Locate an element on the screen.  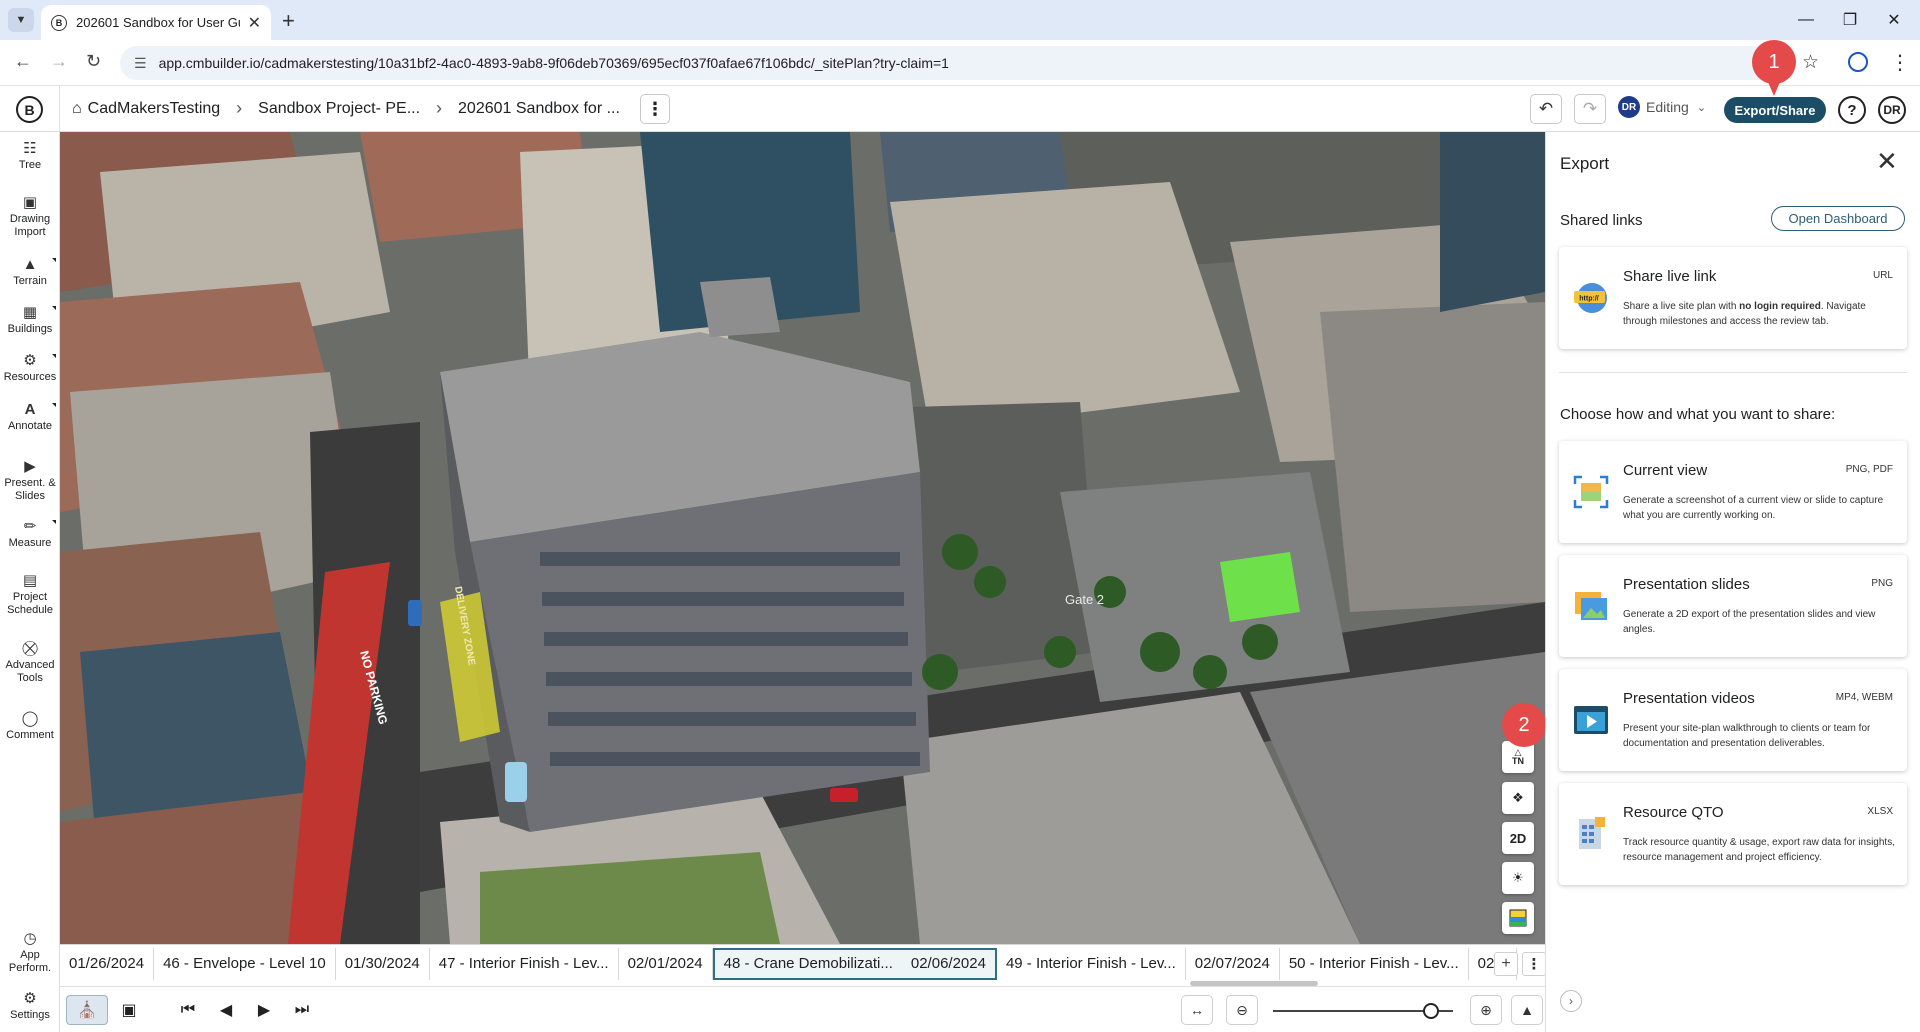
toggle-2d-button: 2D is located at coordinates (1518, 838).